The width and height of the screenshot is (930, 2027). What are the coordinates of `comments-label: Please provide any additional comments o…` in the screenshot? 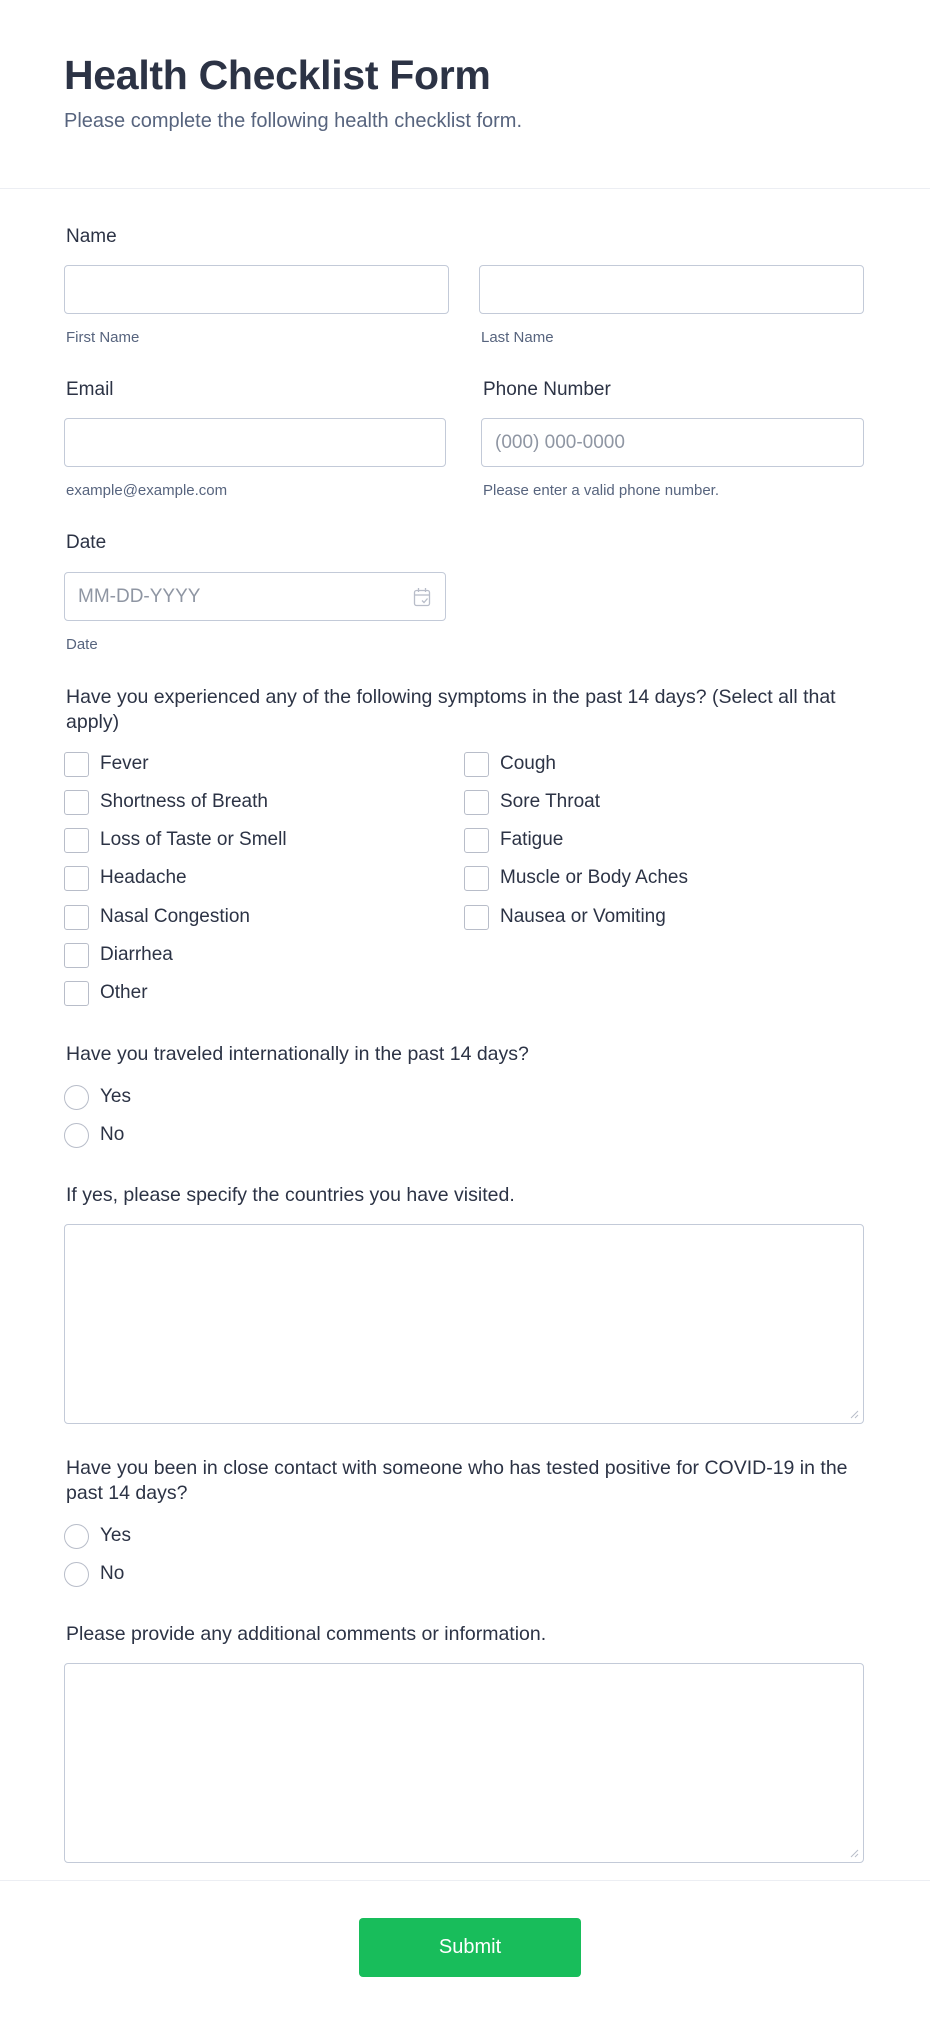 It's located at (306, 1634).